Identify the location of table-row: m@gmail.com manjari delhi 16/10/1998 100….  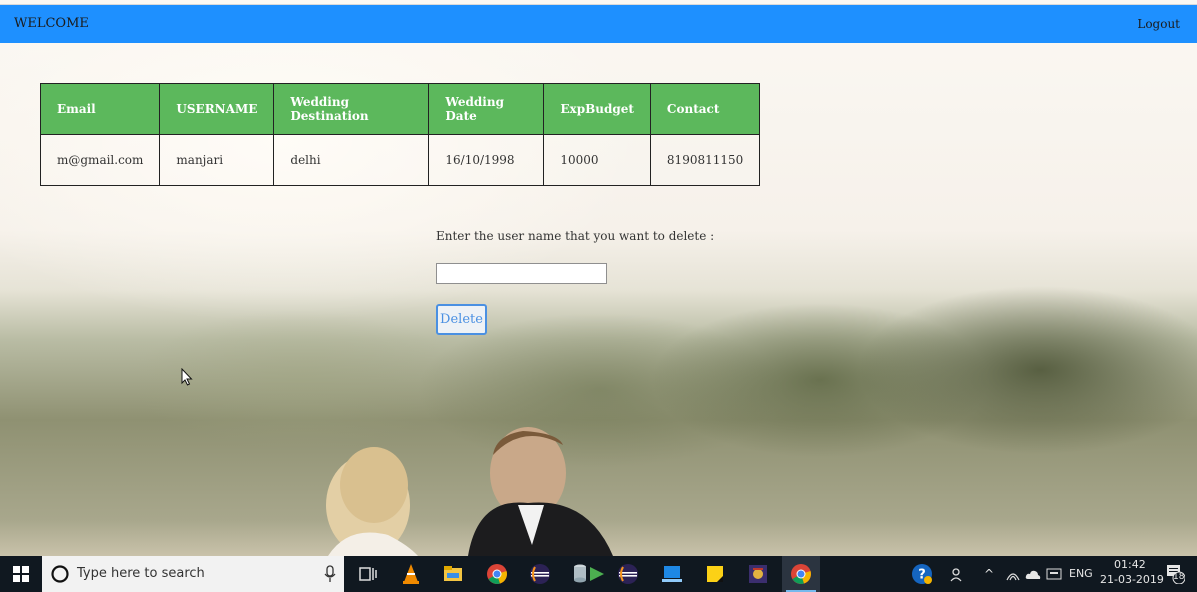
(400, 160).